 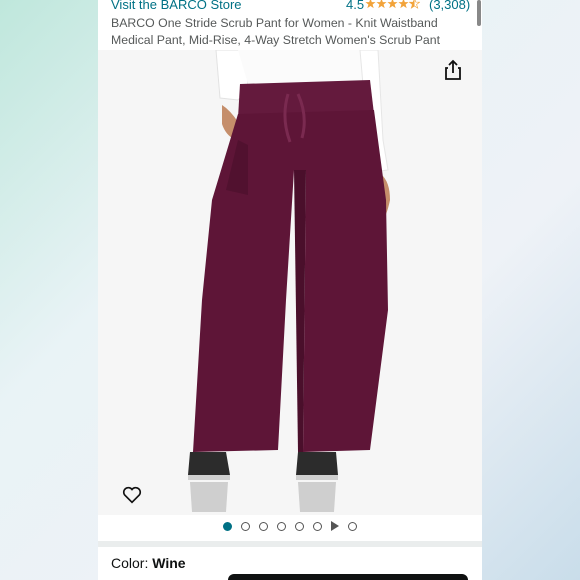 What do you see at coordinates (449, 6) in the screenshot?
I see `review-count: (3,308)` at bounding box center [449, 6].